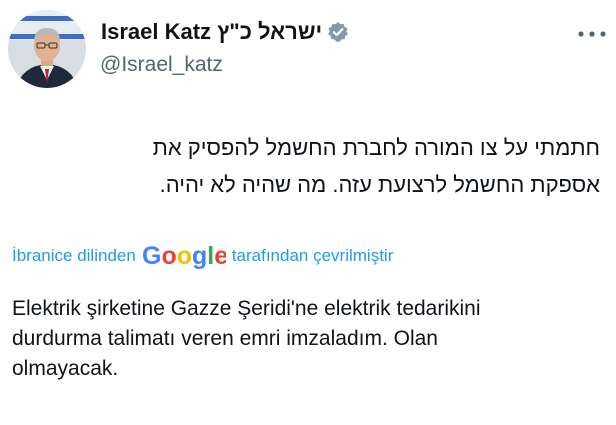 This screenshot has width=616, height=425. I want to click on post-original-line: אספקת החשמל לרצועת עזה. מה שהיה לא יהיה., so click(379, 184).